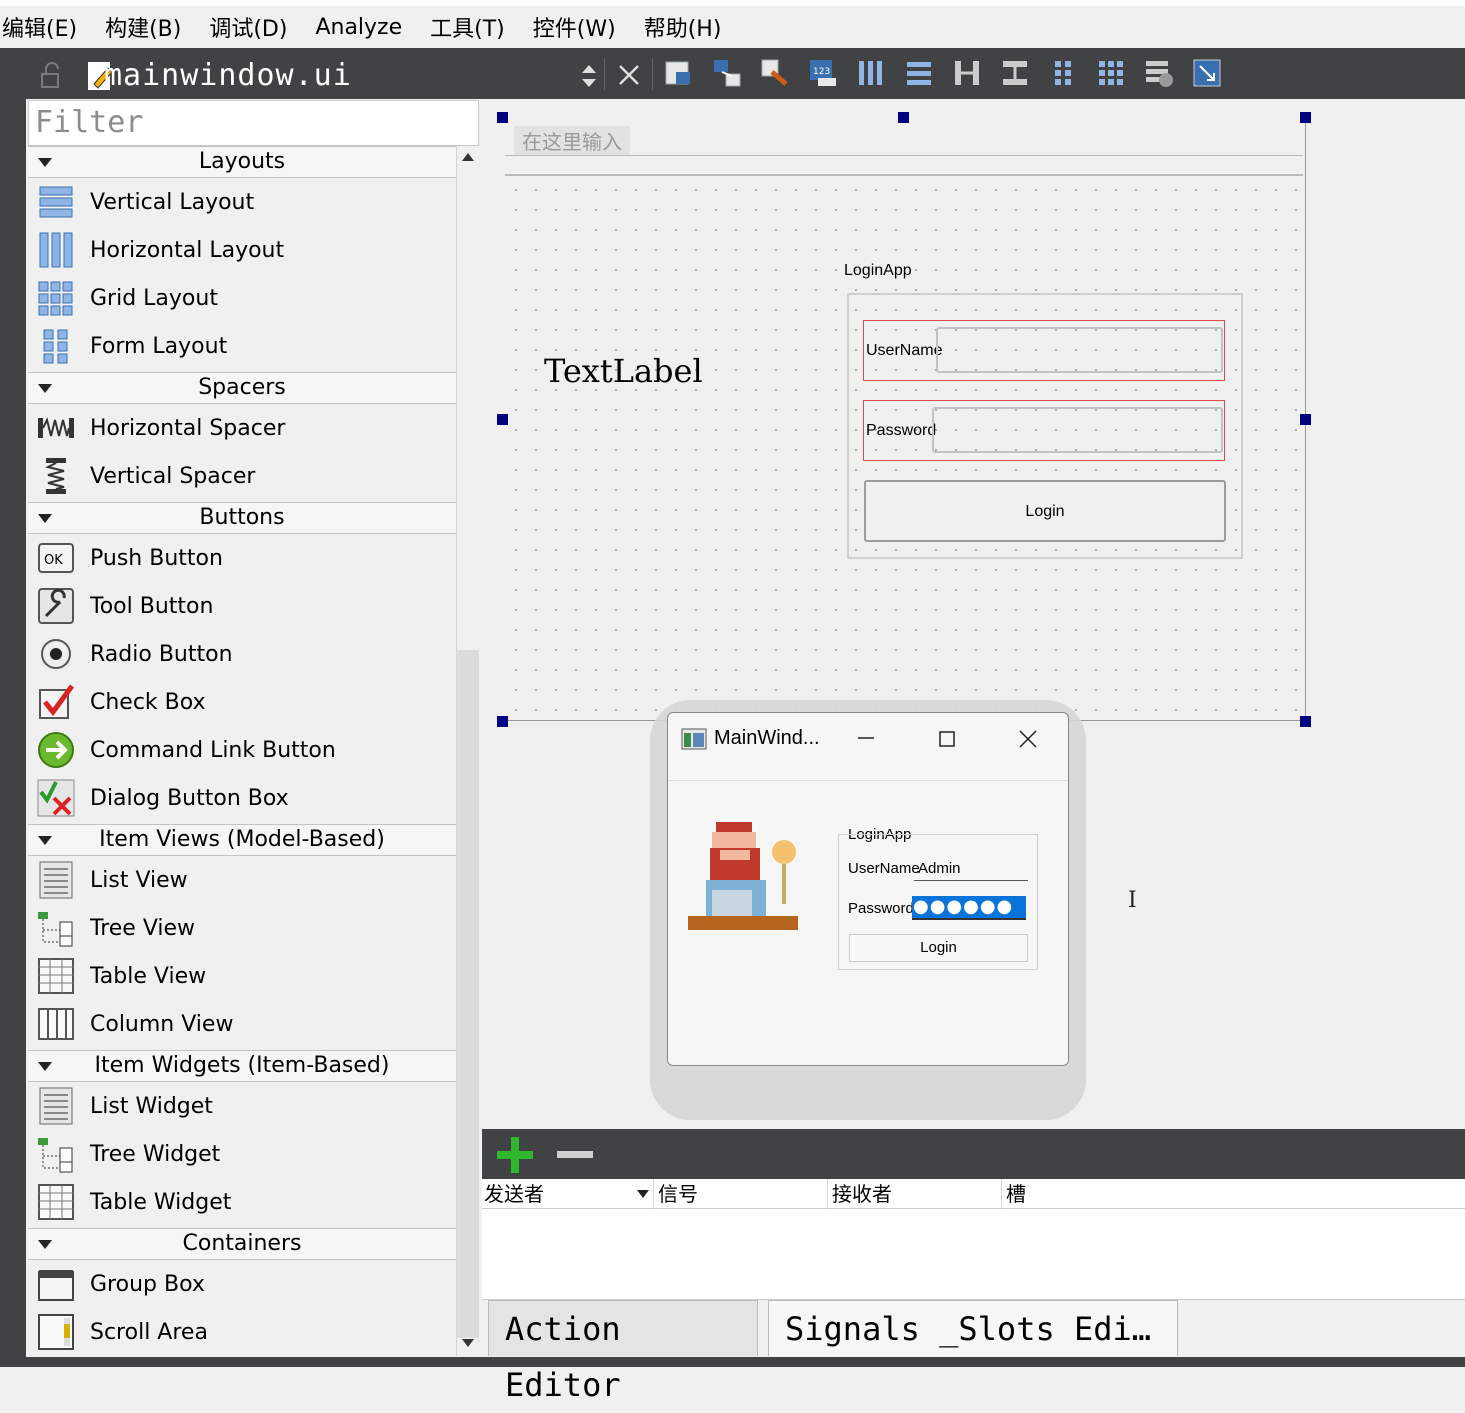  Describe the element at coordinates (502, 721) in the screenshot. I see `resize-handle-sw` at that location.